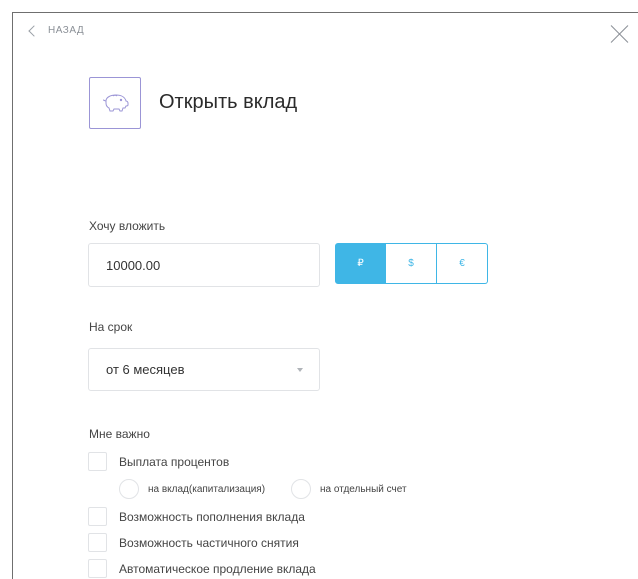 The image size is (638, 579). Describe the element at coordinates (360, 263) in the screenshot. I see `currency-rub-button: ₽` at that location.